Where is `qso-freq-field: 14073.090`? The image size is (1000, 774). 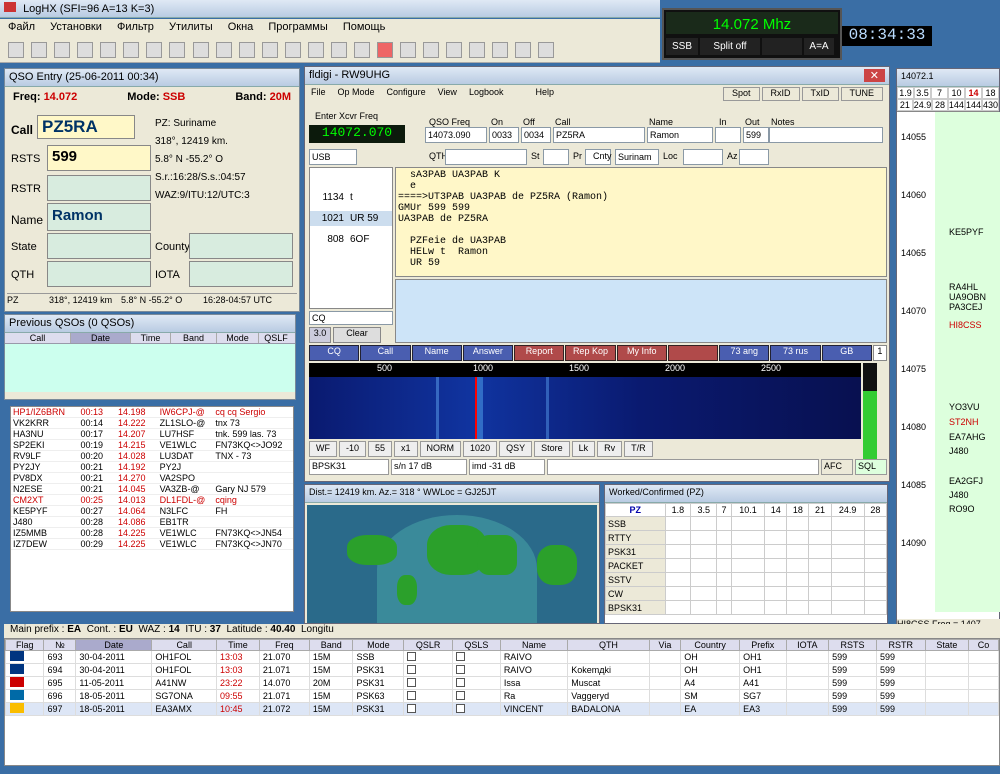
qso-freq-field: 14073.090 is located at coordinates (456, 135).